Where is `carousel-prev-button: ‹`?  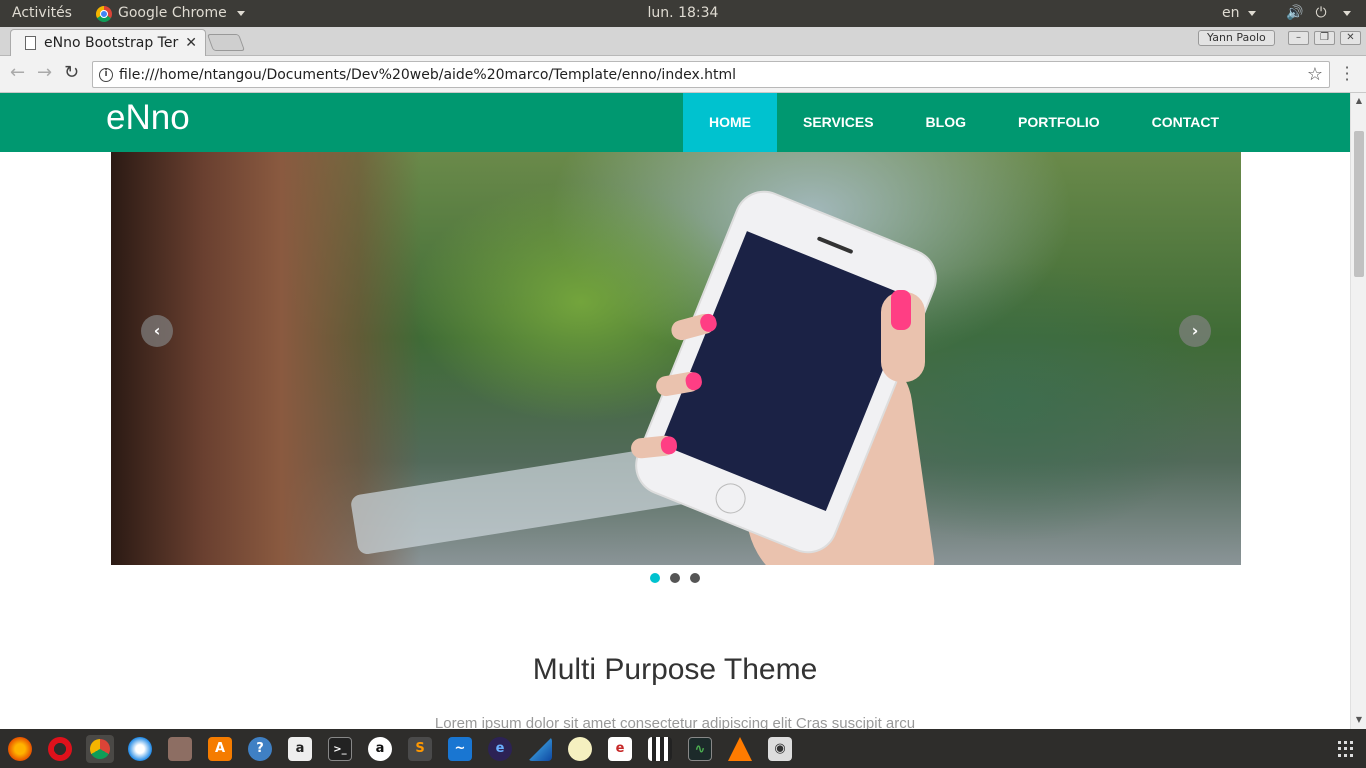 carousel-prev-button: ‹ is located at coordinates (157, 331).